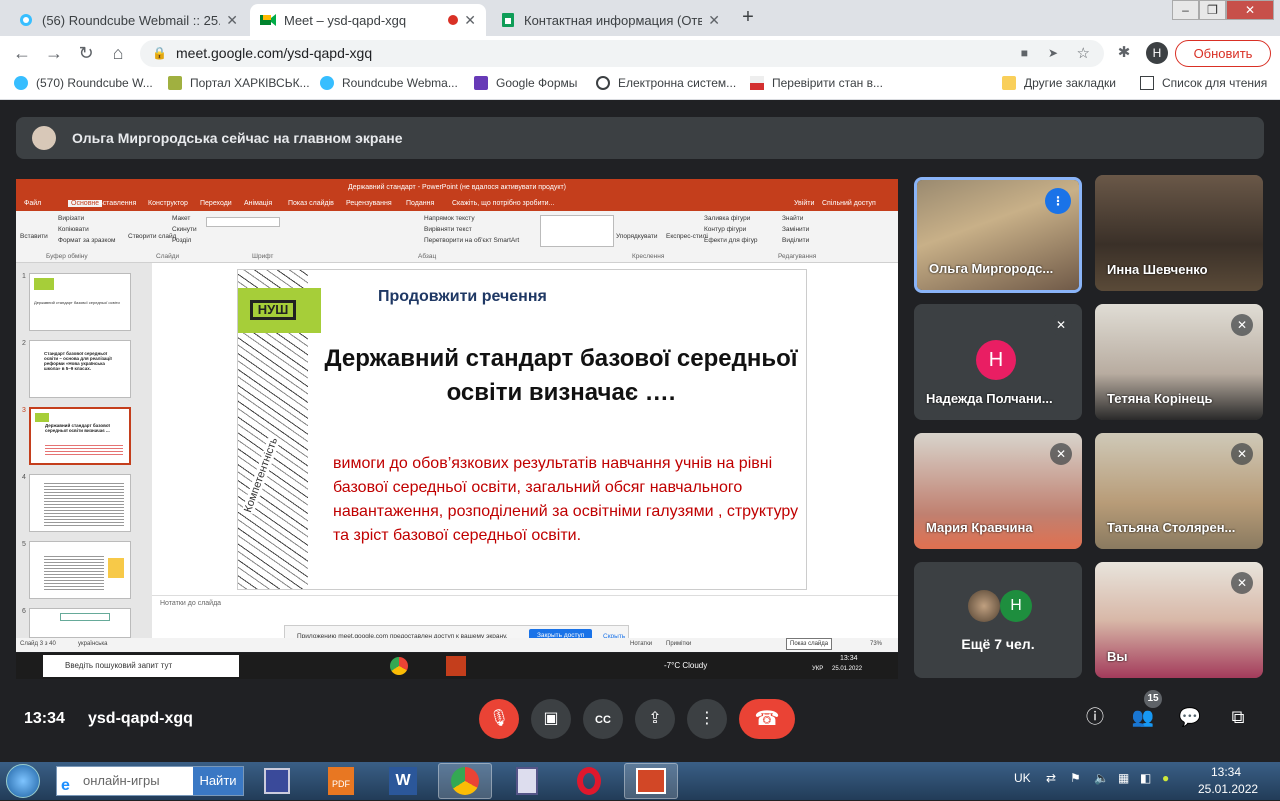  I want to click on ppt-tab: Переходи, so click(216, 203).